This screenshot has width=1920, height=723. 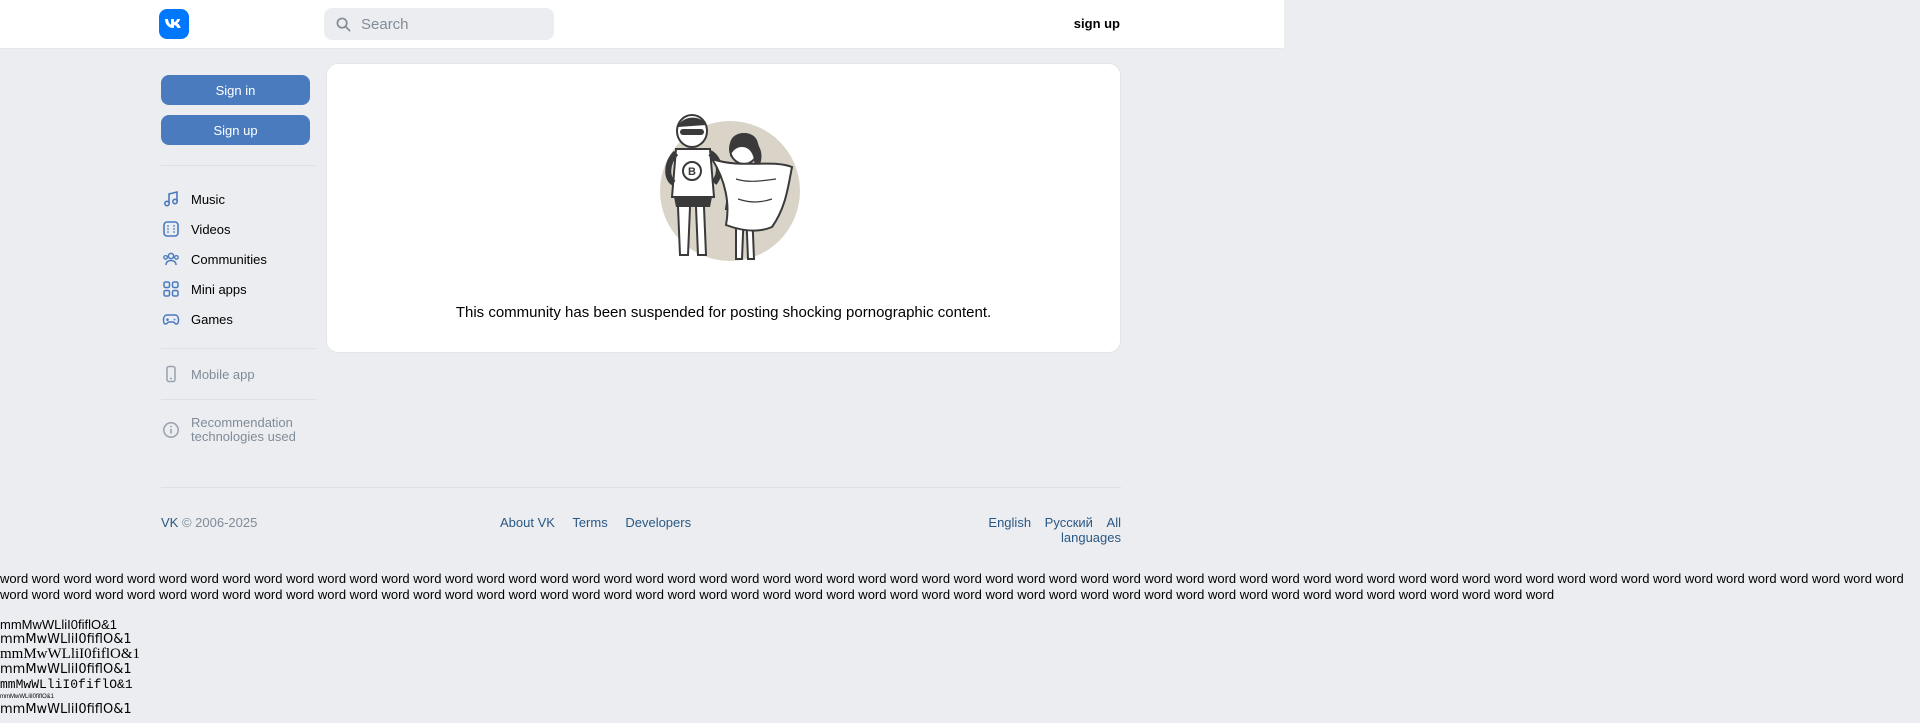 I want to click on sidebar-item-label: Communities, so click(x=229, y=259).